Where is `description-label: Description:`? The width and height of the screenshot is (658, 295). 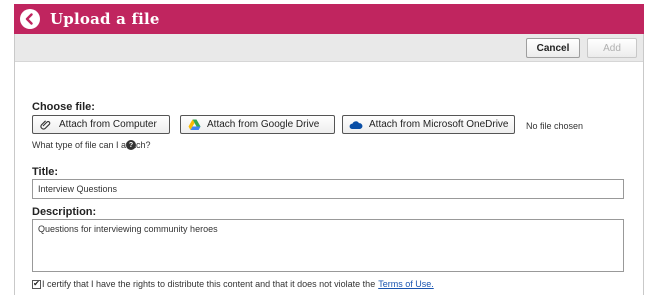
description-label: Description: is located at coordinates (64, 212).